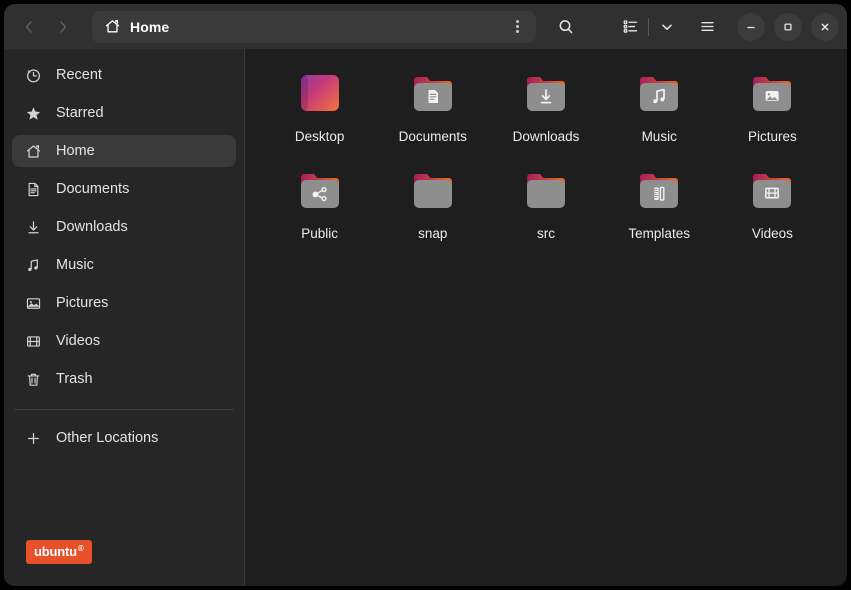  What do you see at coordinates (33, 113) in the screenshot?
I see `star-icon` at bounding box center [33, 113].